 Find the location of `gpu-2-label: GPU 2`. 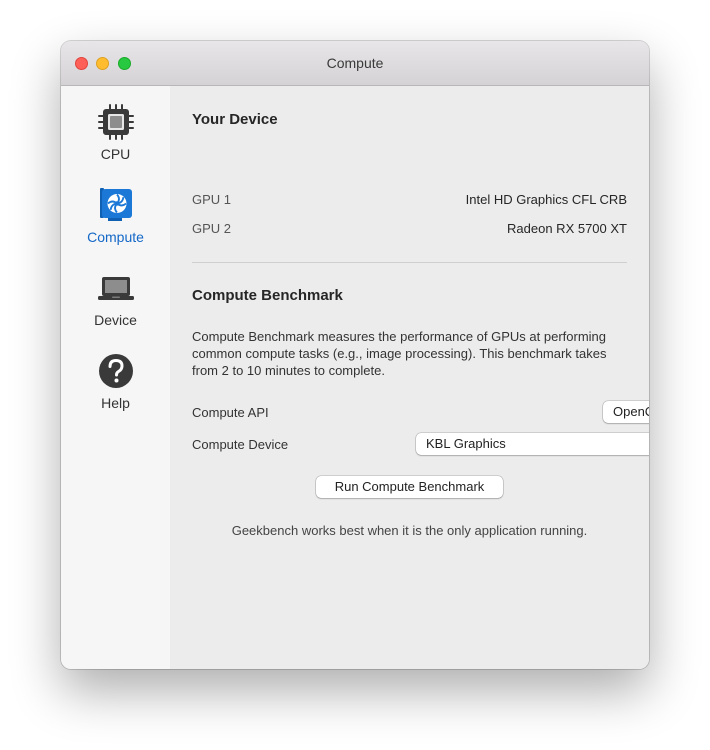

gpu-2-label: GPU 2 is located at coordinates (212, 228).